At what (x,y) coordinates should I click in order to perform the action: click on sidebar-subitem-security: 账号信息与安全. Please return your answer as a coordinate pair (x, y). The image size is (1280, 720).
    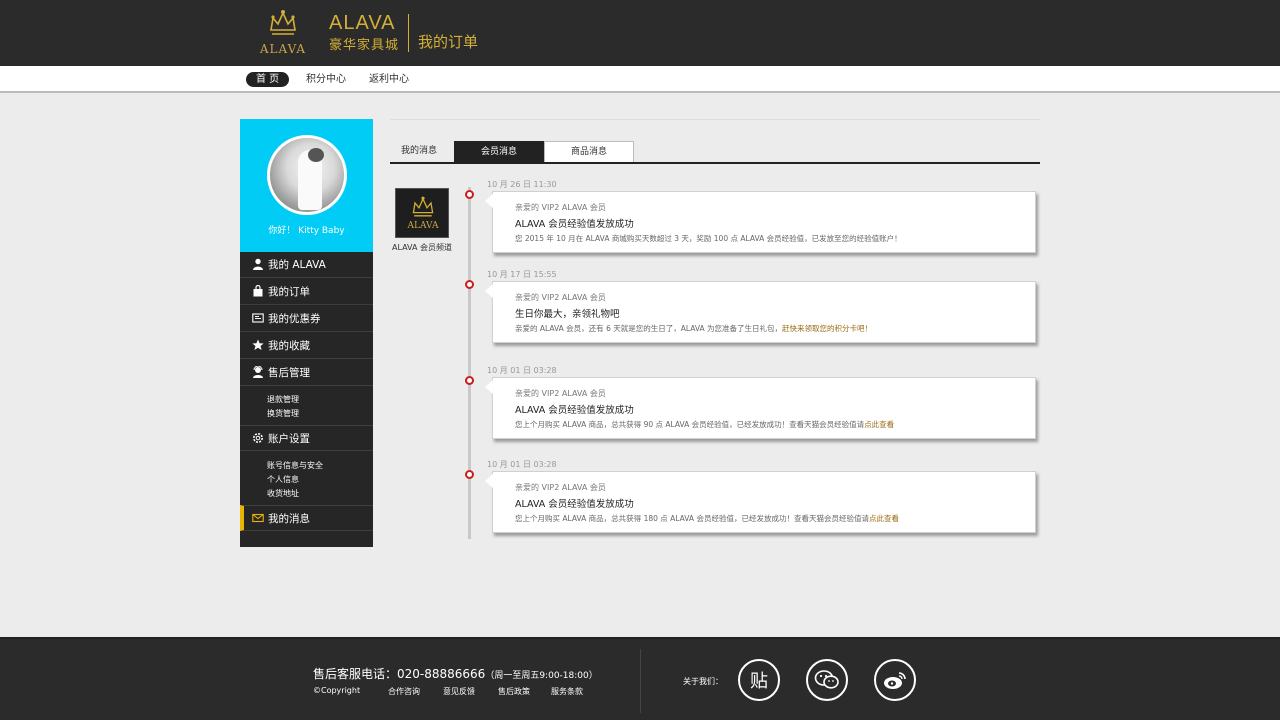
    Looking at the image, I should click on (295, 465).